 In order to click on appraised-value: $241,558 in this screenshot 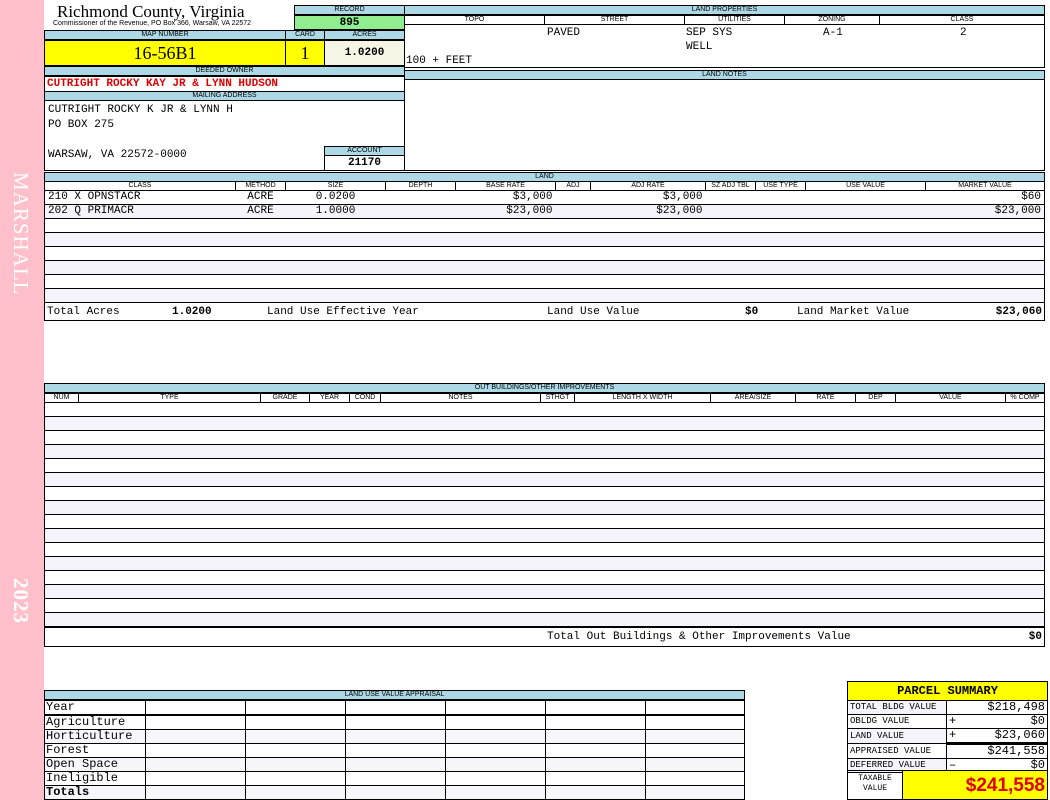, I will do `click(1004, 750)`.